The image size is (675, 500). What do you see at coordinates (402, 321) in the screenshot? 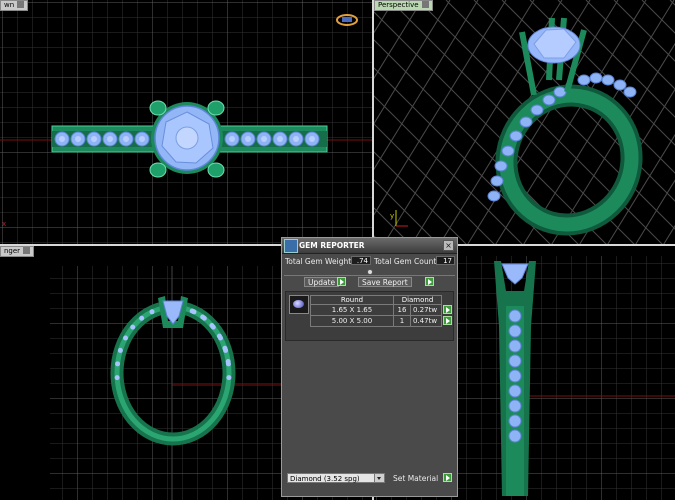
I see `gem-count-cell: 1` at bounding box center [402, 321].